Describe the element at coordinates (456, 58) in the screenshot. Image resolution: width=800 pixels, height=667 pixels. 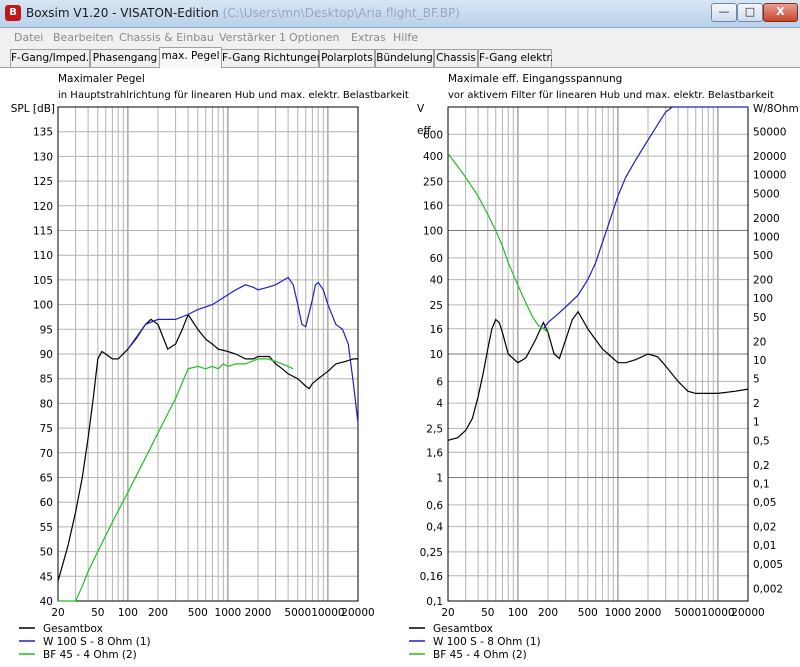
I see `tab-chassis: Chassis` at that location.